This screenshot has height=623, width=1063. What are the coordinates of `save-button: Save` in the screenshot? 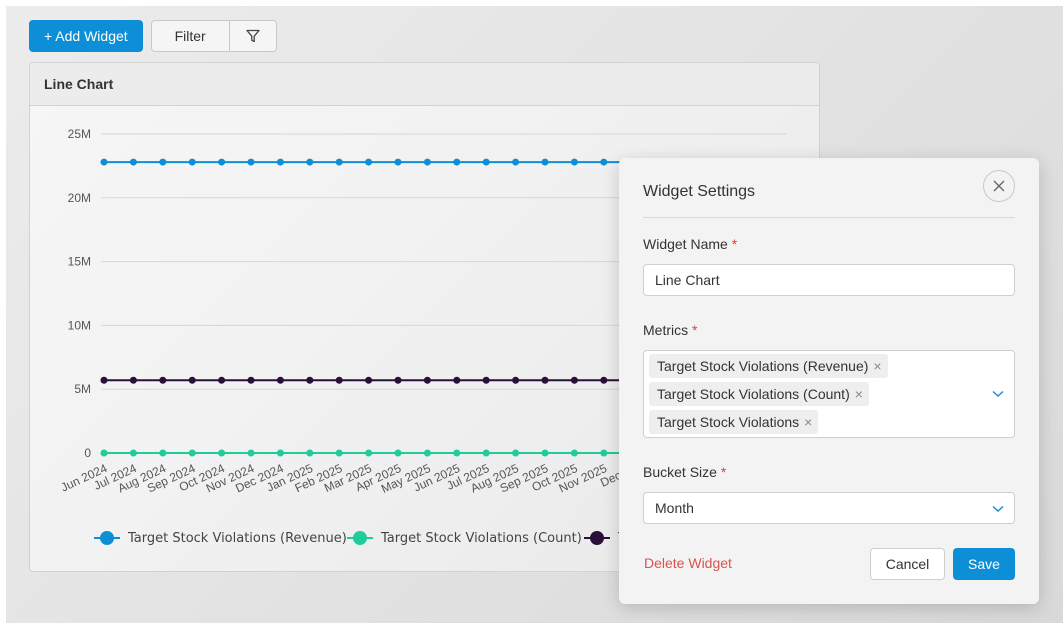 It's located at (984, 564).